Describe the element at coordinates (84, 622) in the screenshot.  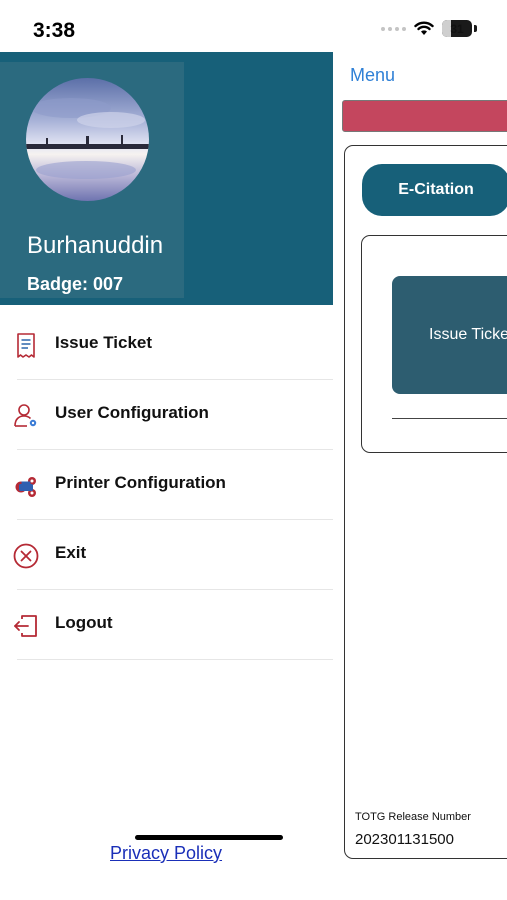
I see `menu-item-label: Logout` at that location.